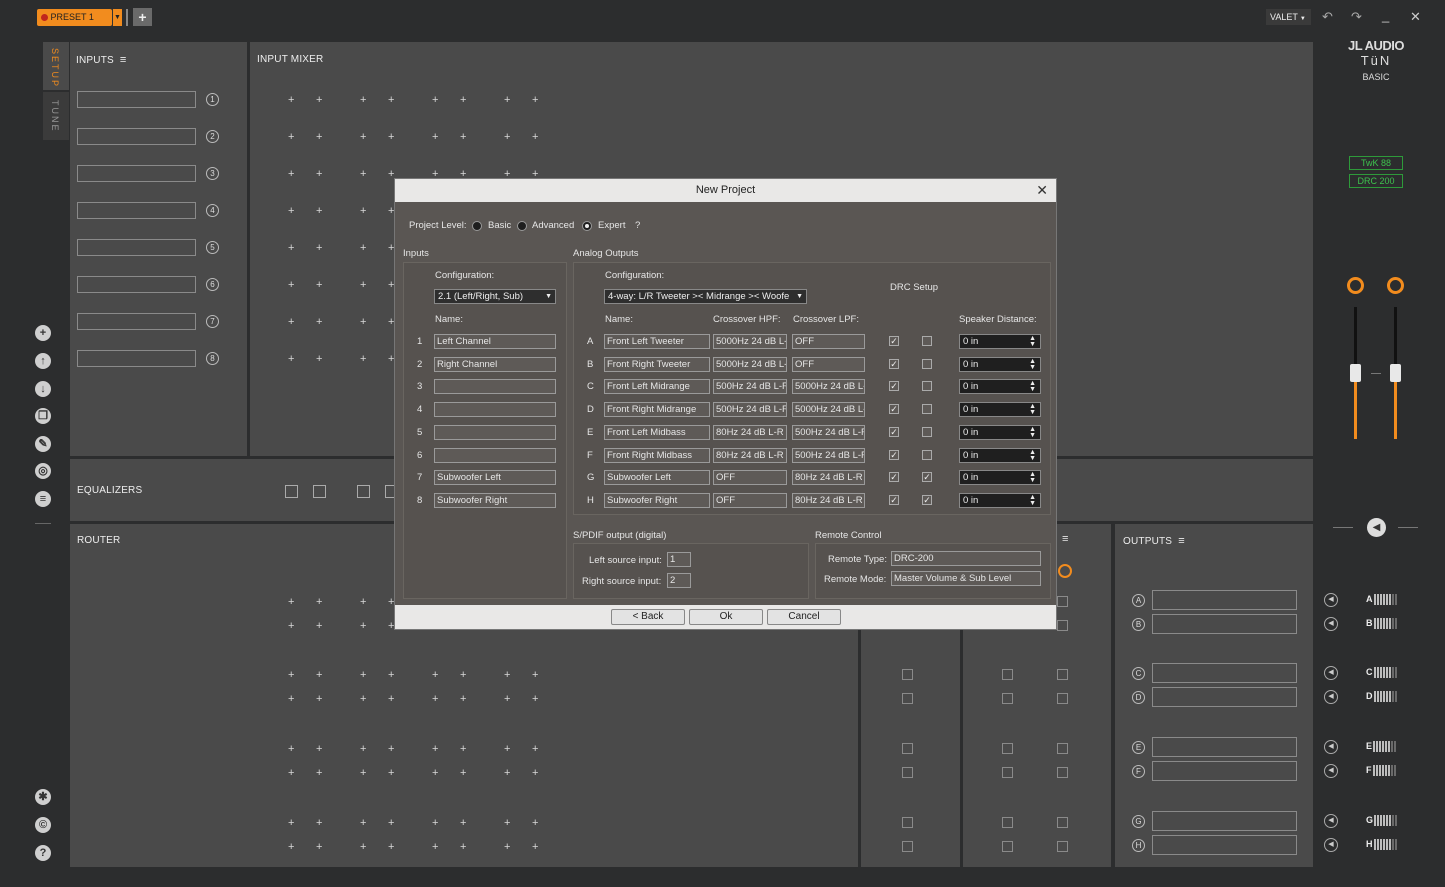  I want to click on hpf-field: 5000Hz 24 dB L-R, so click(750, 341).